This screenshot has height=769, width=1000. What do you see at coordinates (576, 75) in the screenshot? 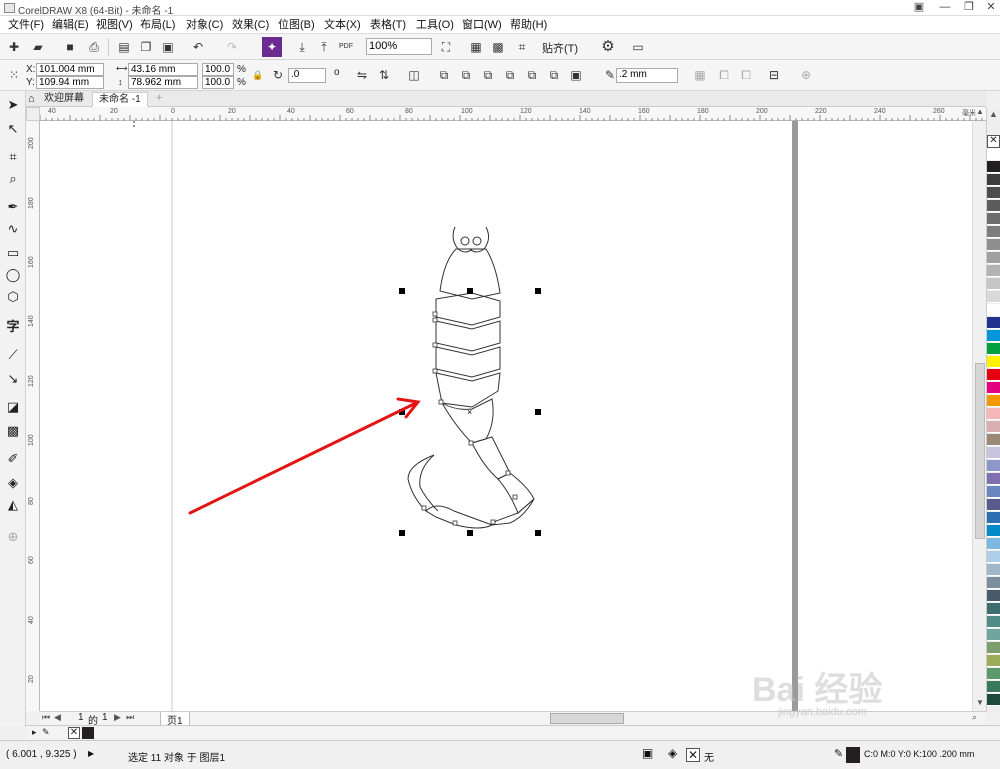
I see `create-boundary-icon: ▣` at bounding box center [576, 75].